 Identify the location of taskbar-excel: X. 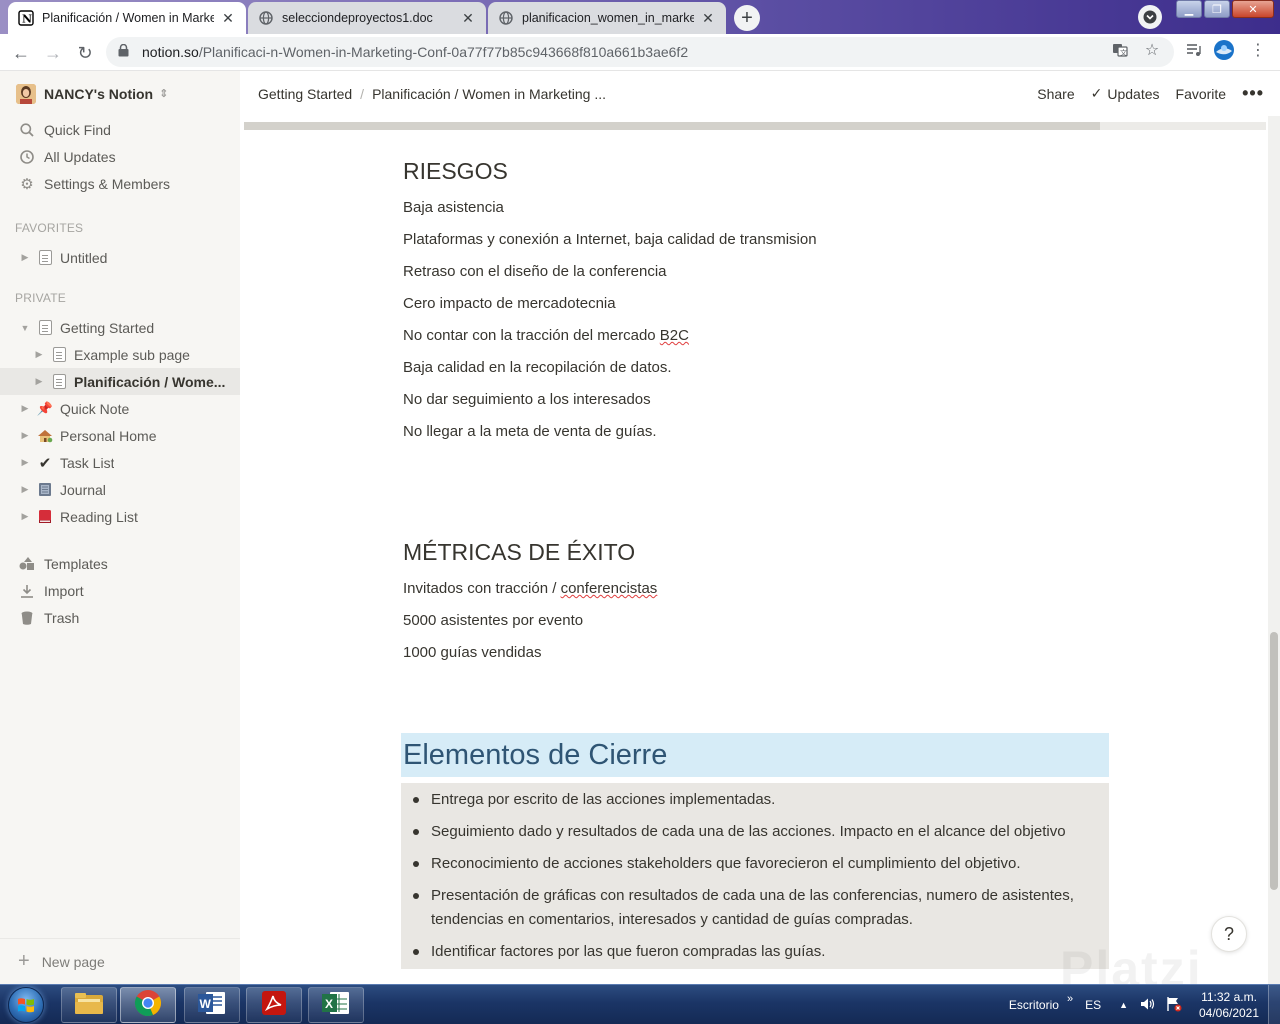
(336, 1005).